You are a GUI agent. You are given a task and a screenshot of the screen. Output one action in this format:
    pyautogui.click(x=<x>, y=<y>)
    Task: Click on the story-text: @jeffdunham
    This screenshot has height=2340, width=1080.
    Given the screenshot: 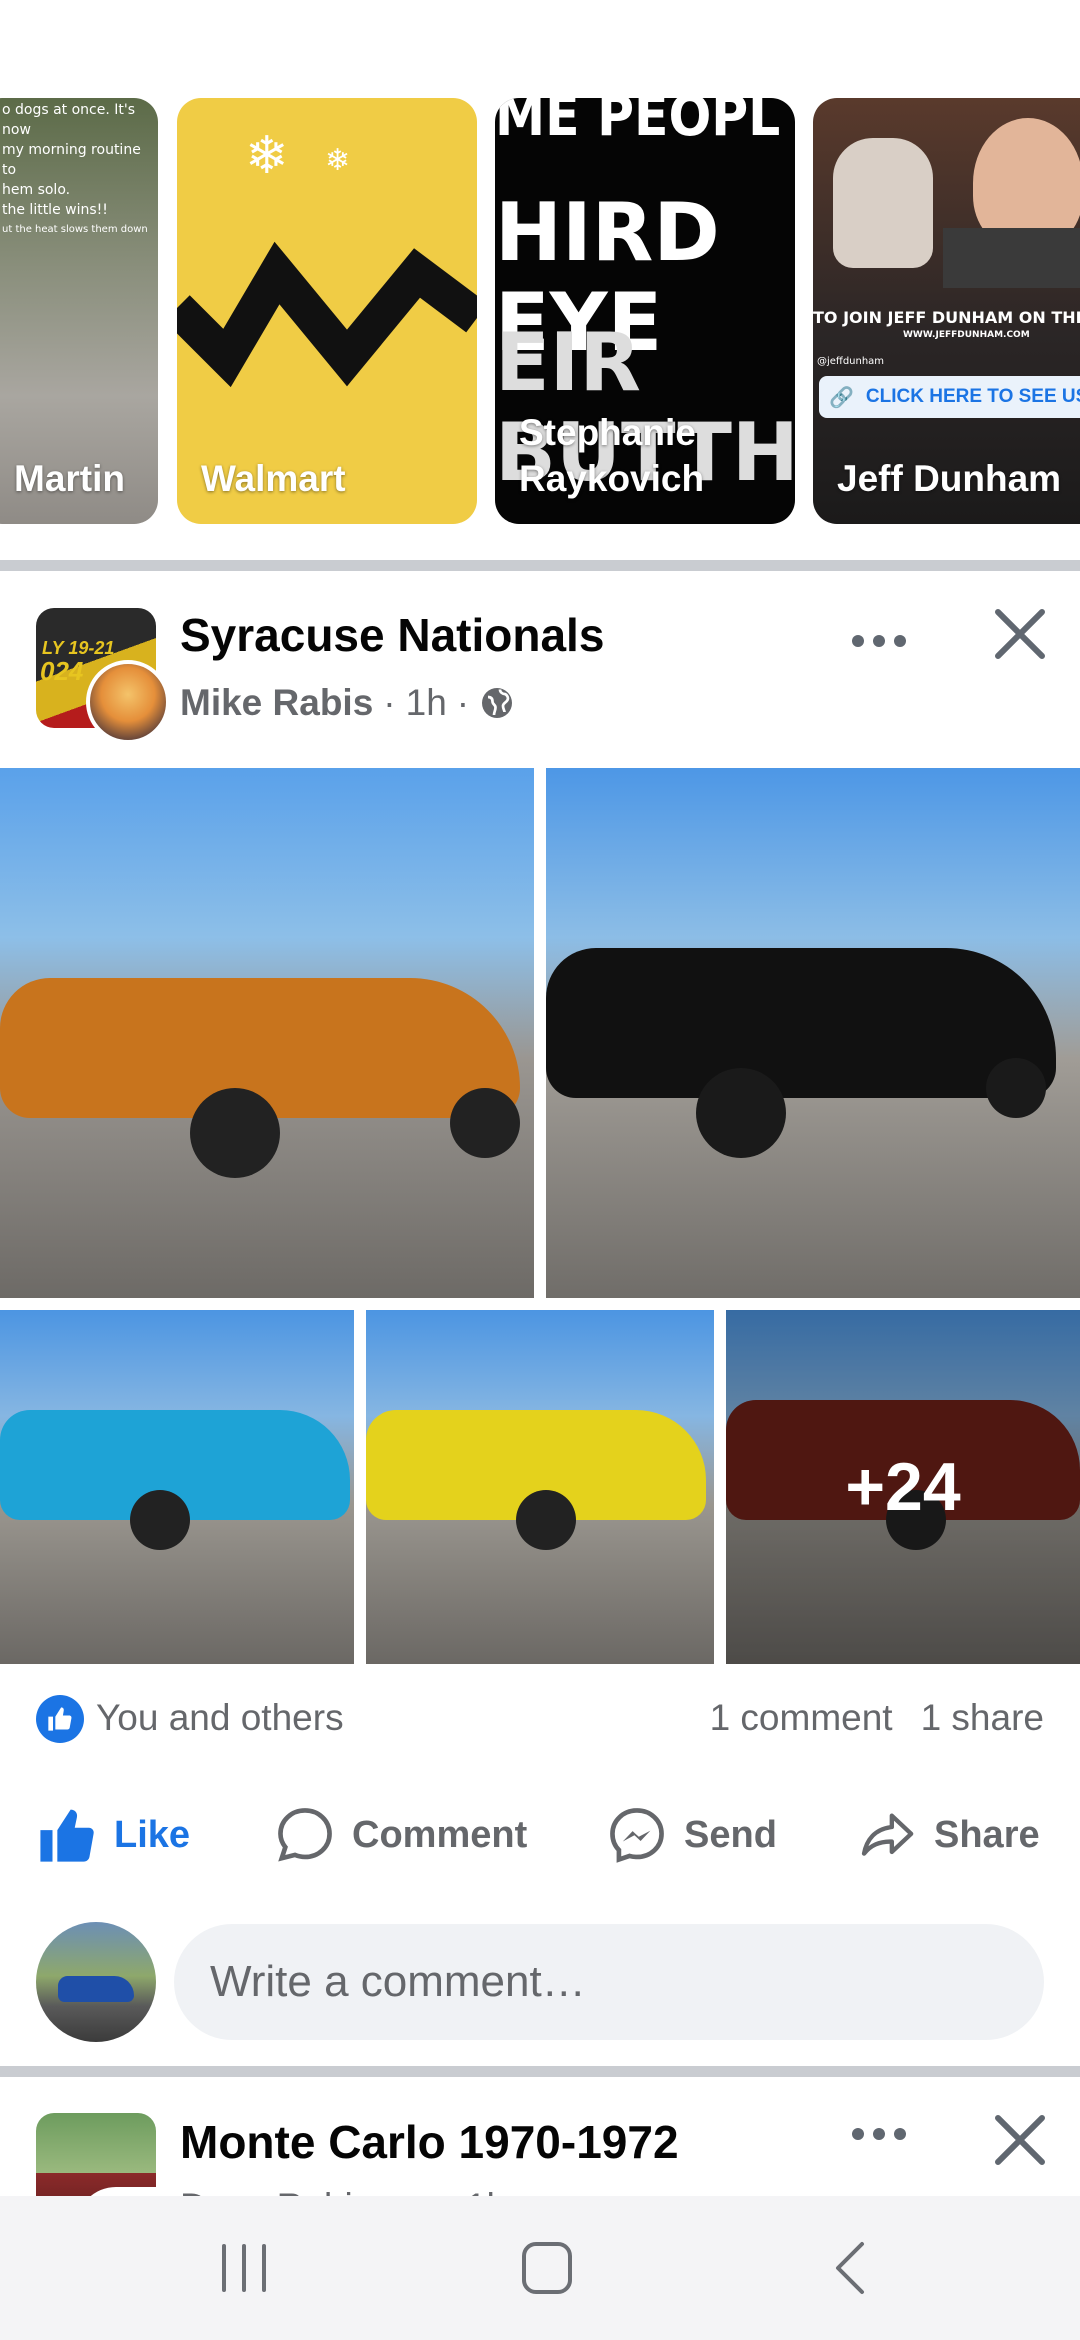 What is the action you would take?
    pyautogui.click(x=851, y=361)
    